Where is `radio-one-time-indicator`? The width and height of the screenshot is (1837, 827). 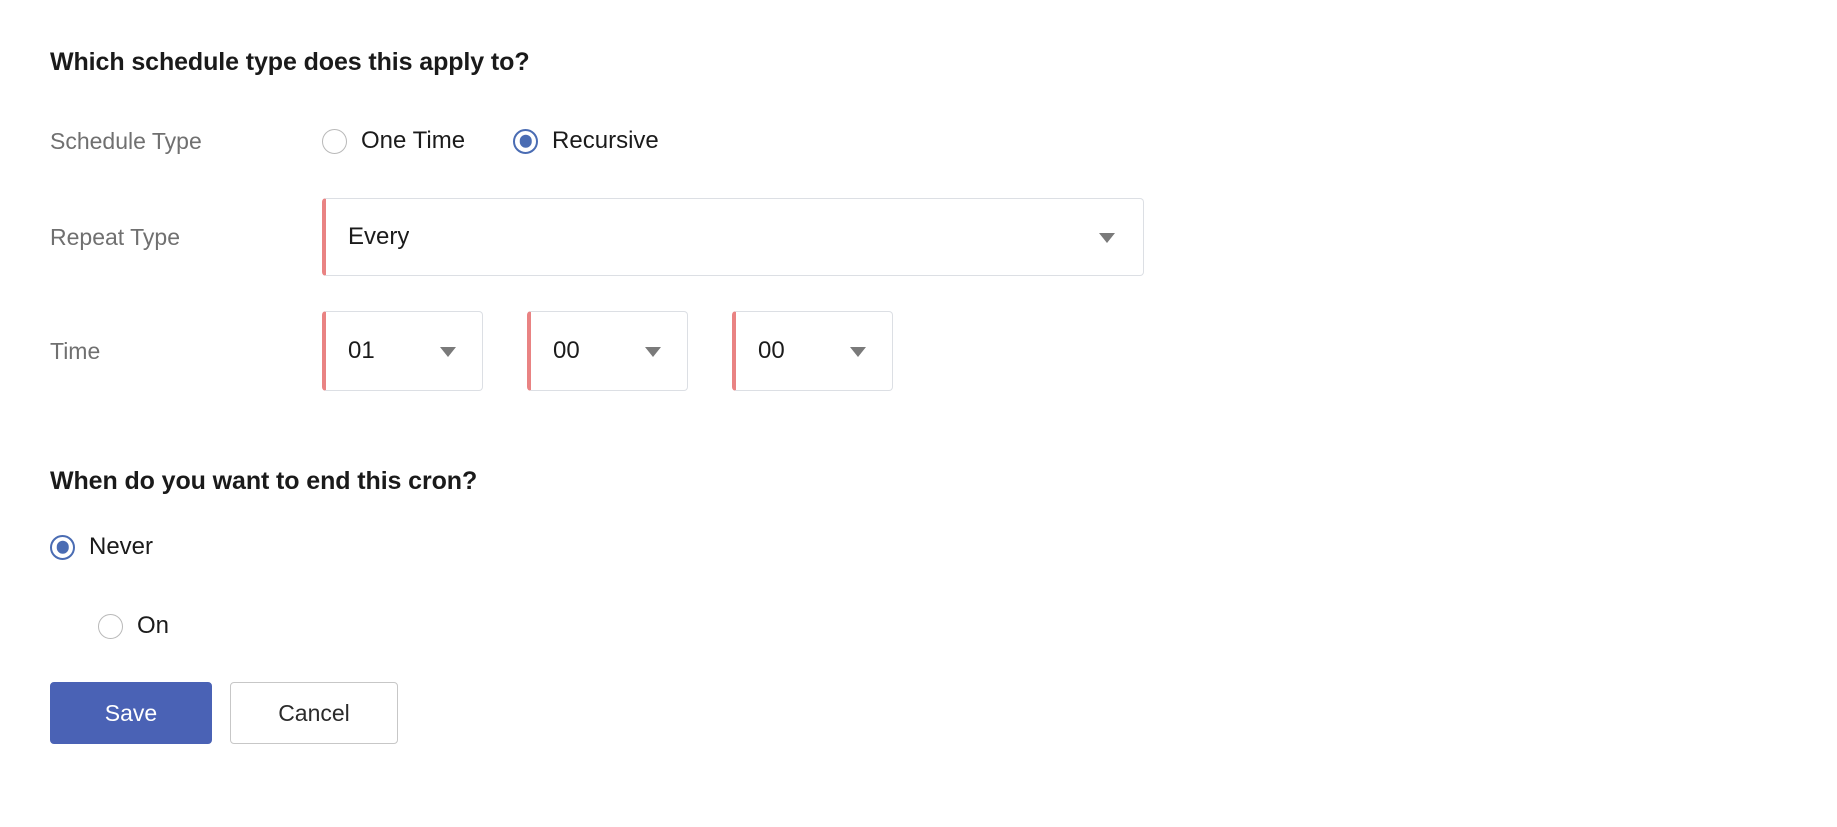 radio-one-time-indicator is located at coordinates (334, 141).